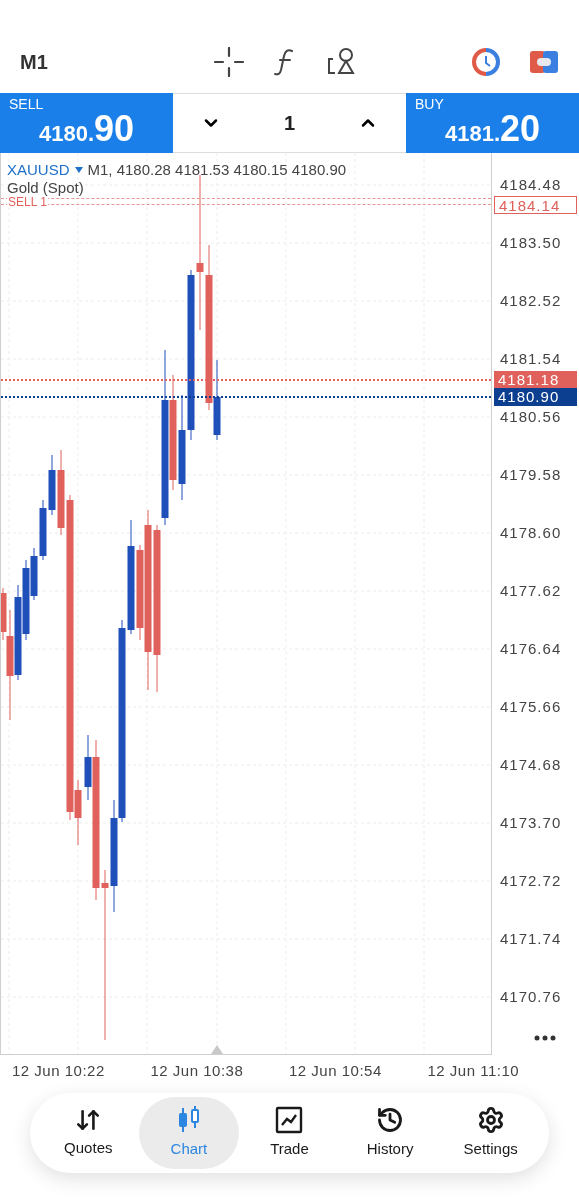 The image size is (579, 1200). What do you see at coordinates (531, 648) in the screenshot?
I see `price-axis-label: 4176.64` at bounding box center [531, 648].